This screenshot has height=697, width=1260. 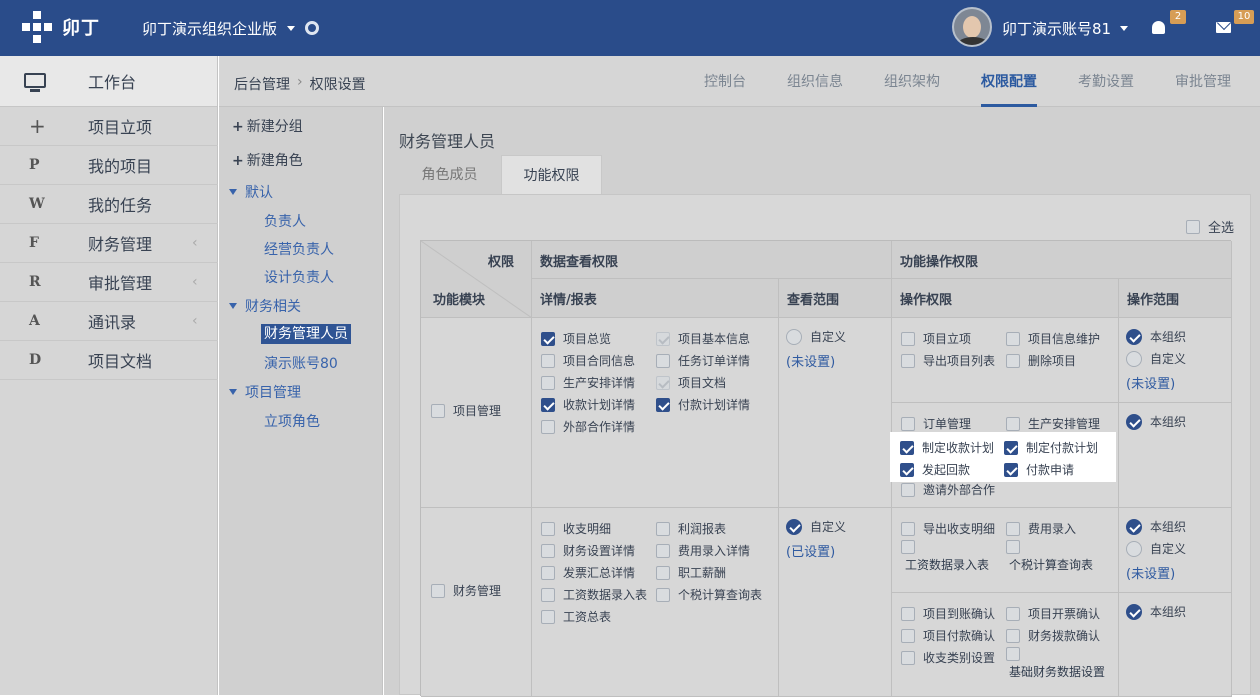 What do you see at coordinates (109, 126) in the screenshot?
I see `sidebar-item-project-setup: + 项目立项` at bounding box center [109, 126].